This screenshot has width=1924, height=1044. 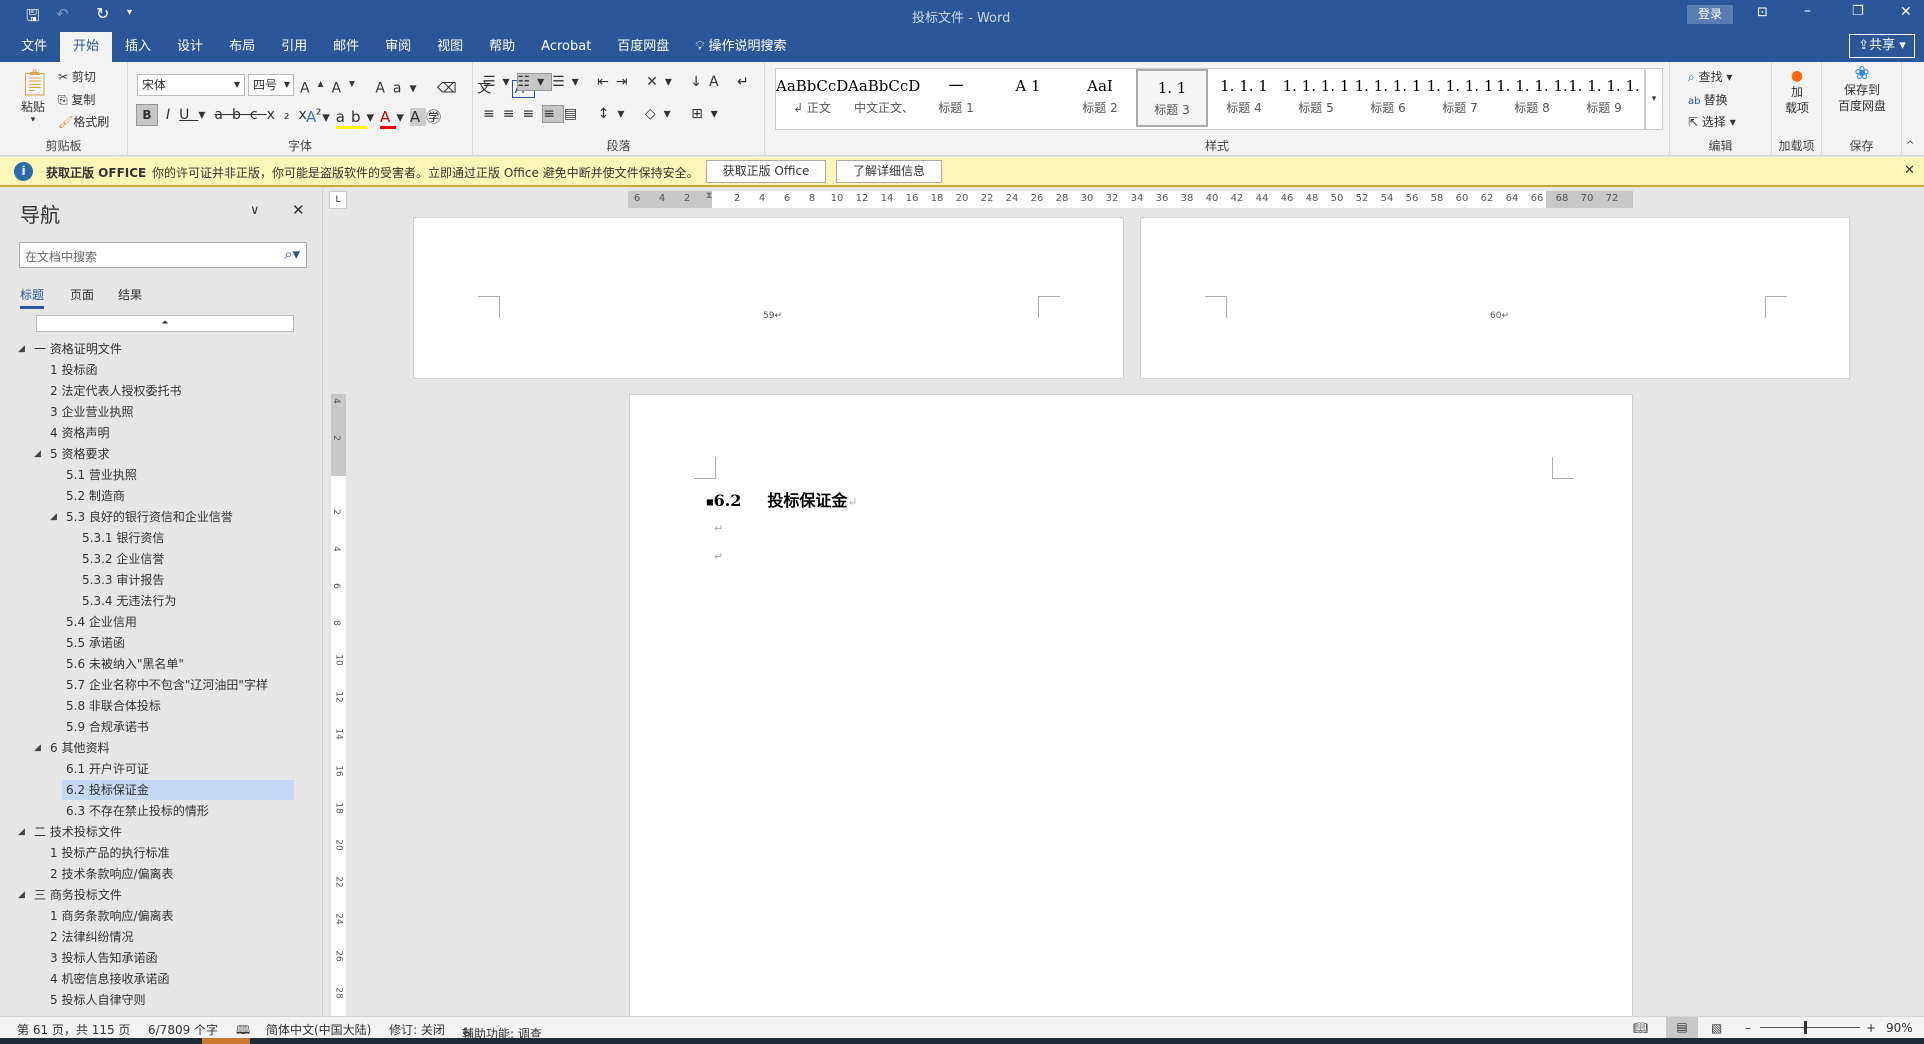 What do you see at coordinates (123, 580) in the screenshot?
I see `nav-heading-item: 5.3.3 审计报告` at bounding box center [123, 580].